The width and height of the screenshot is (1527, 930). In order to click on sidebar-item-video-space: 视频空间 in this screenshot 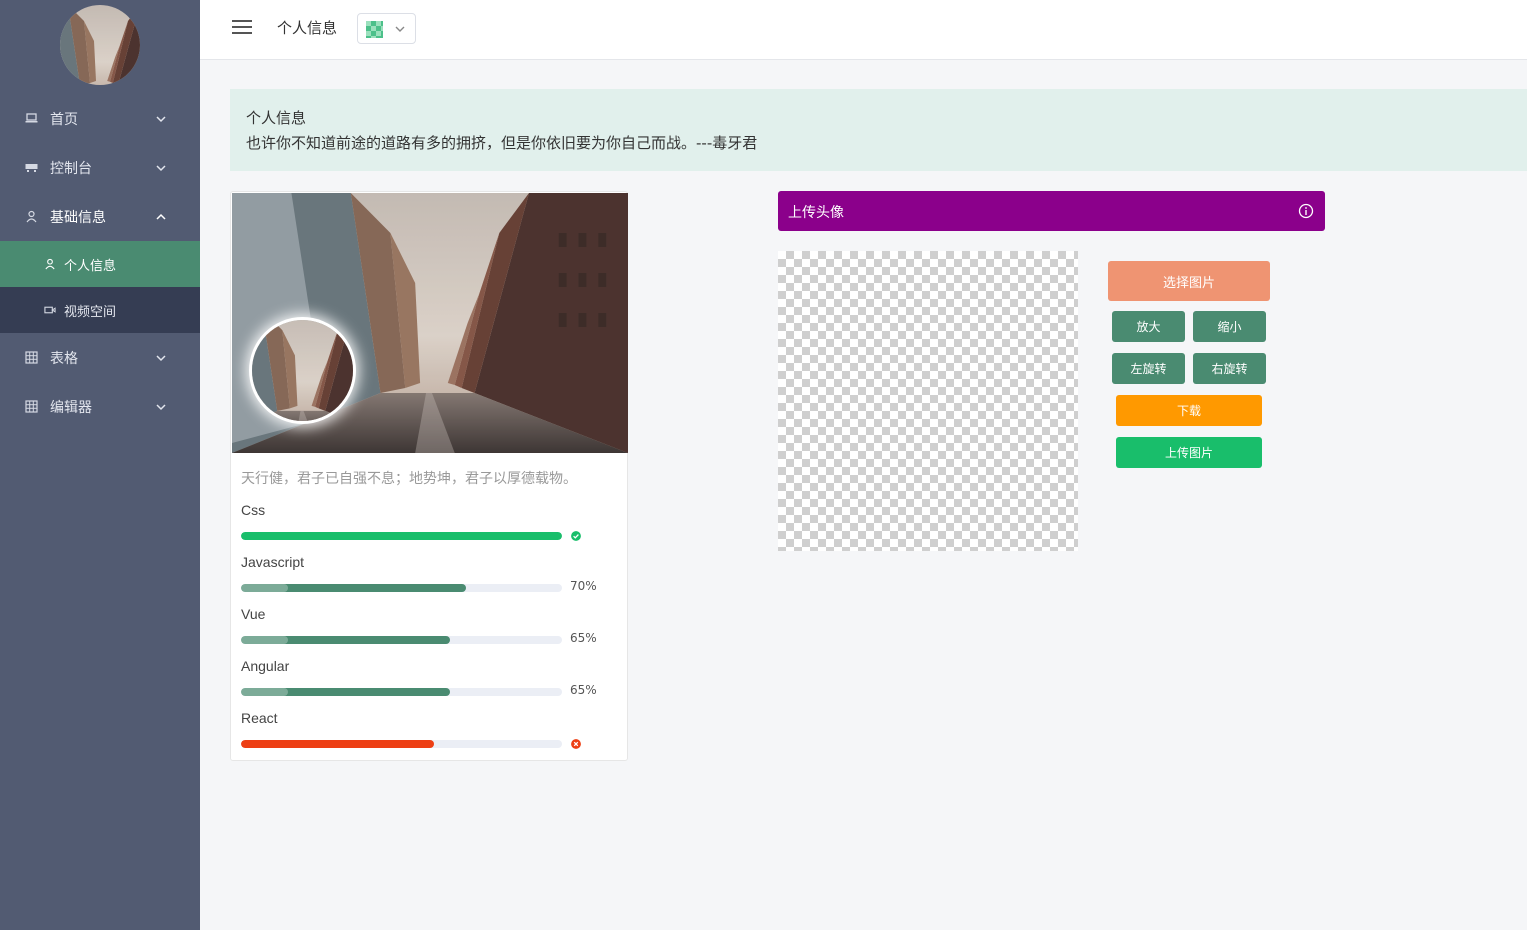, I will do `click(100, 310)`.